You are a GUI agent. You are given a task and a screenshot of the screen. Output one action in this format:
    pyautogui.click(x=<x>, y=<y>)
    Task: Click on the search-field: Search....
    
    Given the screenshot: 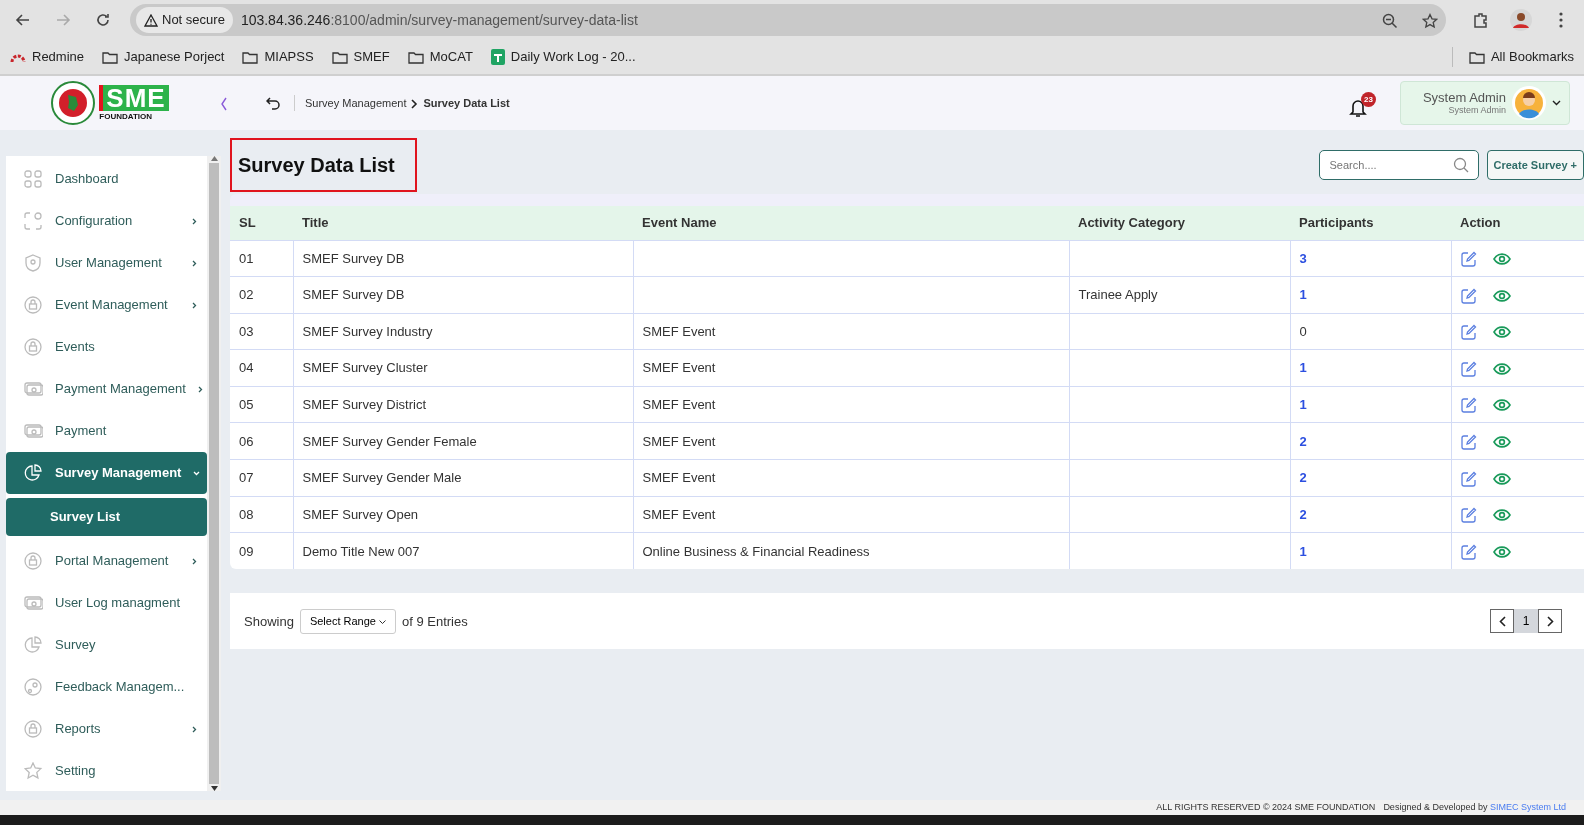 What is the action you would take?
    pyautogui.click(x=1398, y=165)
    